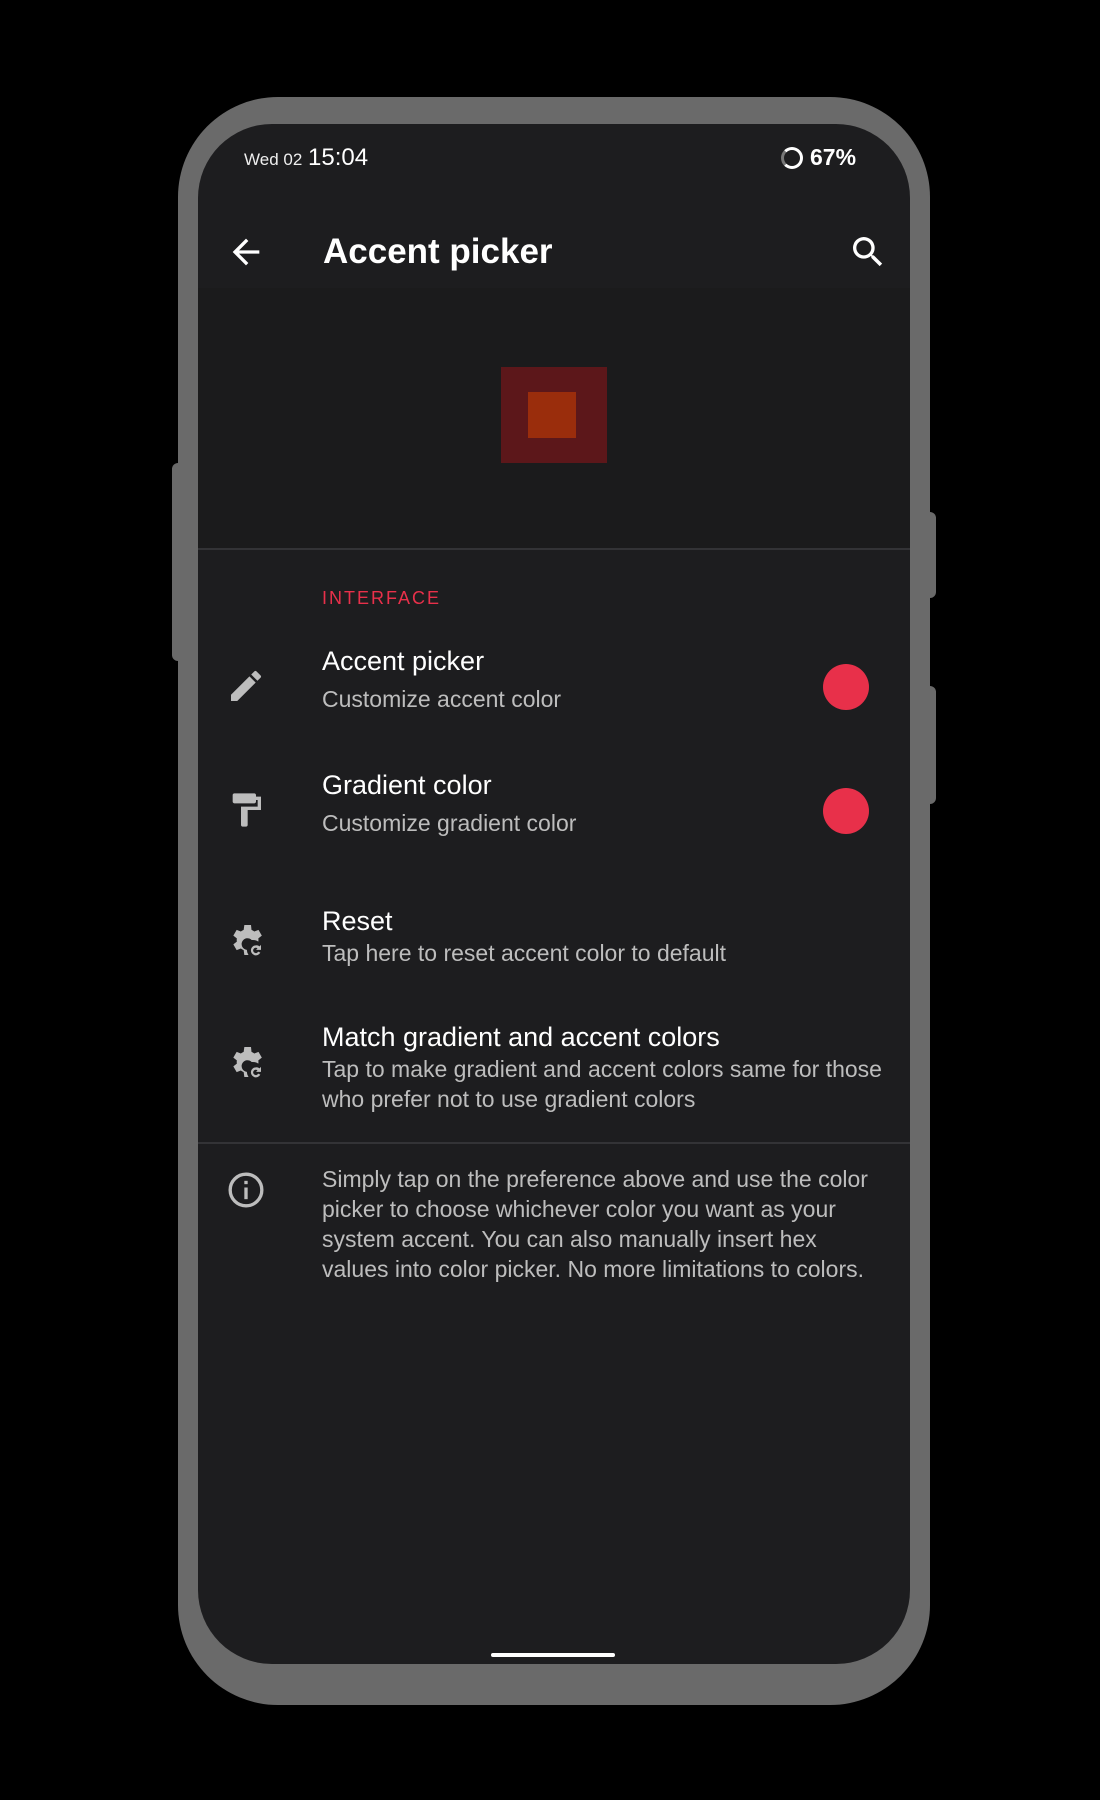 The image size is (1100, 1800). Describe the element at coordinates (246, 810) in the screenshot. I see `paint-roller-icon` at that location.